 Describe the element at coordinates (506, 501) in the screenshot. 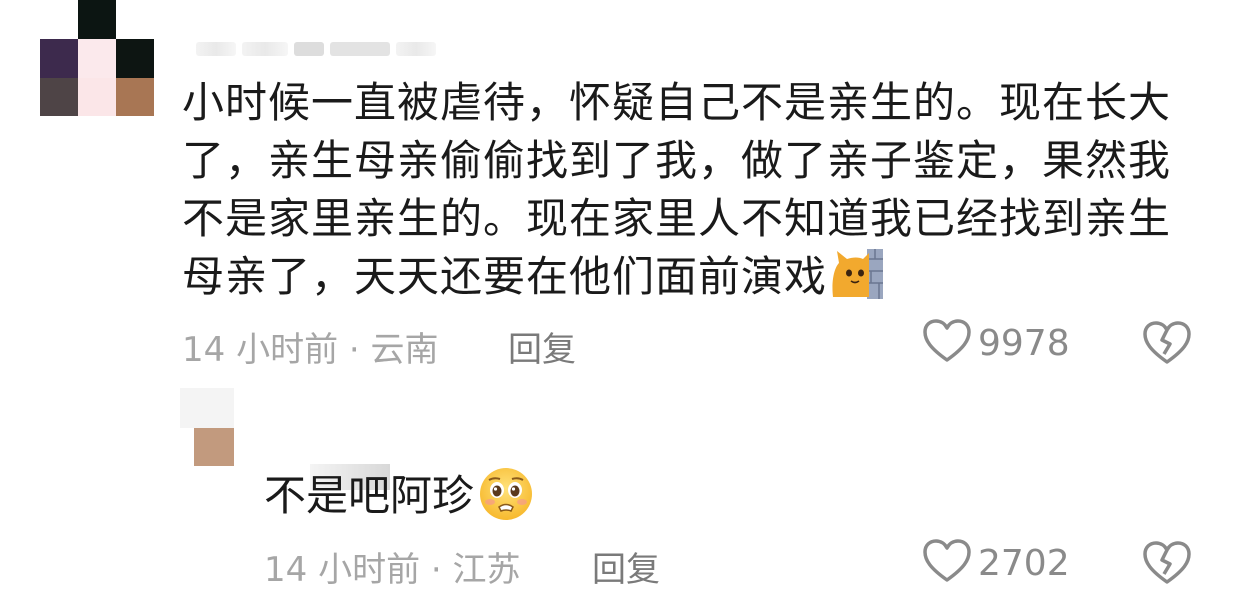

I see `pleading-face-emoji` at that location.